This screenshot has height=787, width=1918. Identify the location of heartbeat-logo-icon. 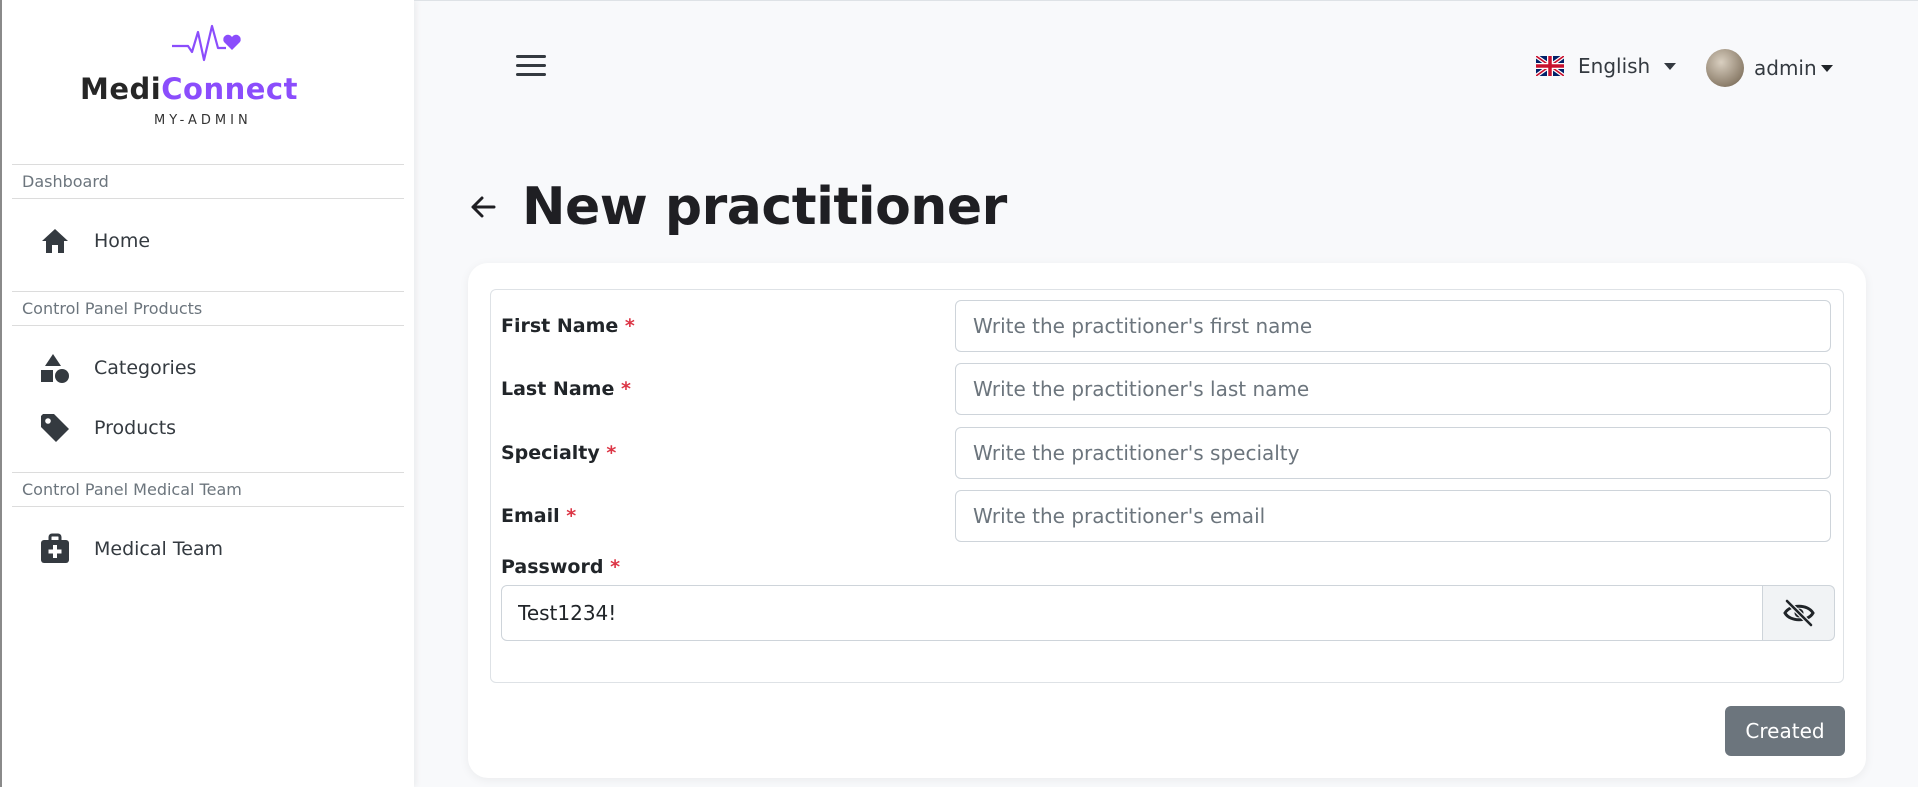
(206, 43).